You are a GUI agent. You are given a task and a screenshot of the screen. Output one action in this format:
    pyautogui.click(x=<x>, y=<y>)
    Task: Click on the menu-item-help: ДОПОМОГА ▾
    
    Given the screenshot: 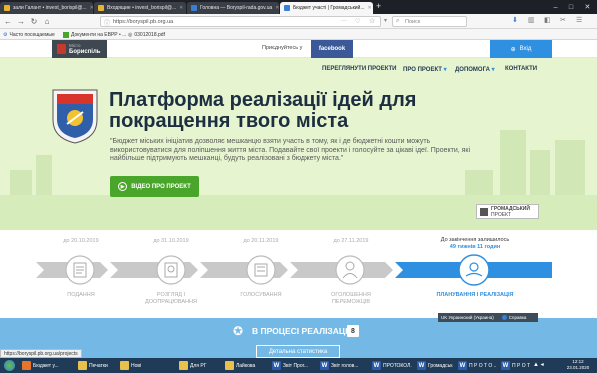 What is the action you would take?
    pyautogui.click(x=475, y=69)
    